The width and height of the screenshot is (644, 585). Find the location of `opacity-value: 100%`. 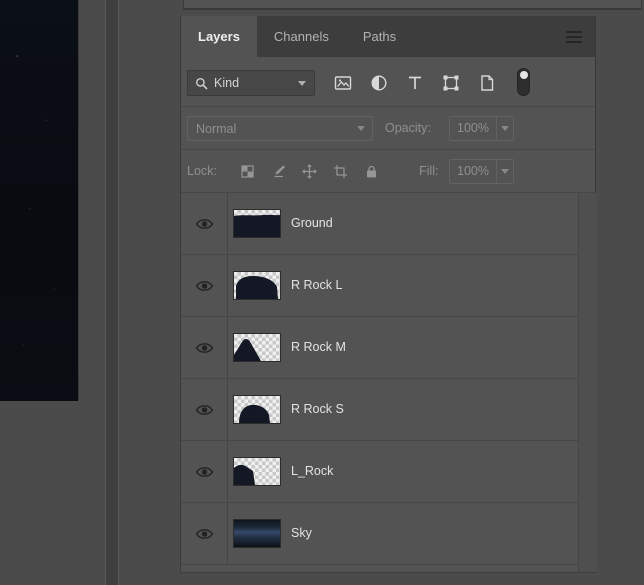

opacity-value: 100% is located at coordinates (473, 128).